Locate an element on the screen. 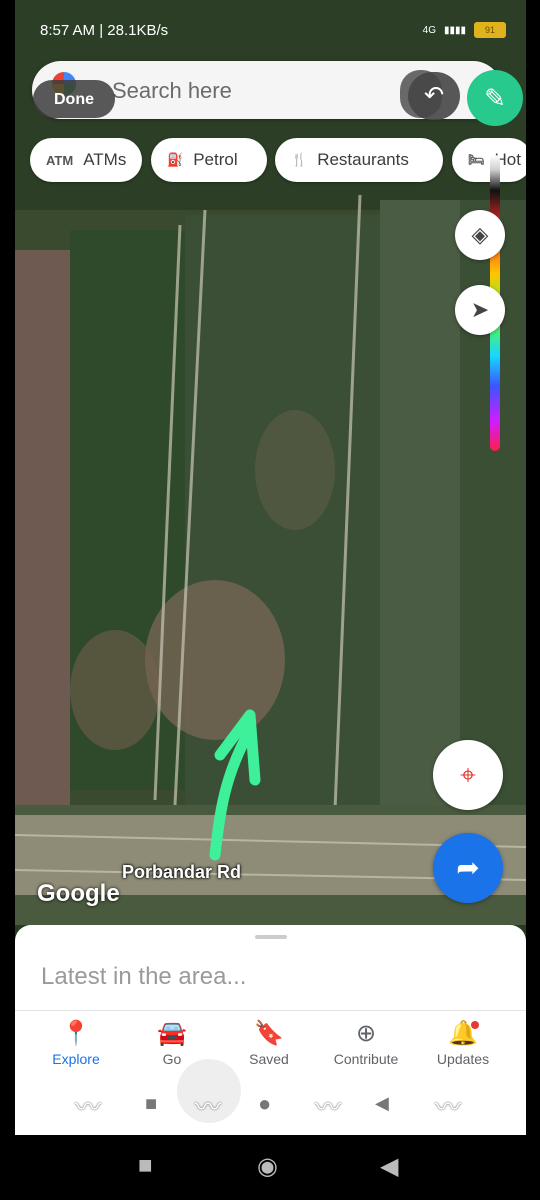  pen-icon: ✎ is located at coordinates (495, 98).